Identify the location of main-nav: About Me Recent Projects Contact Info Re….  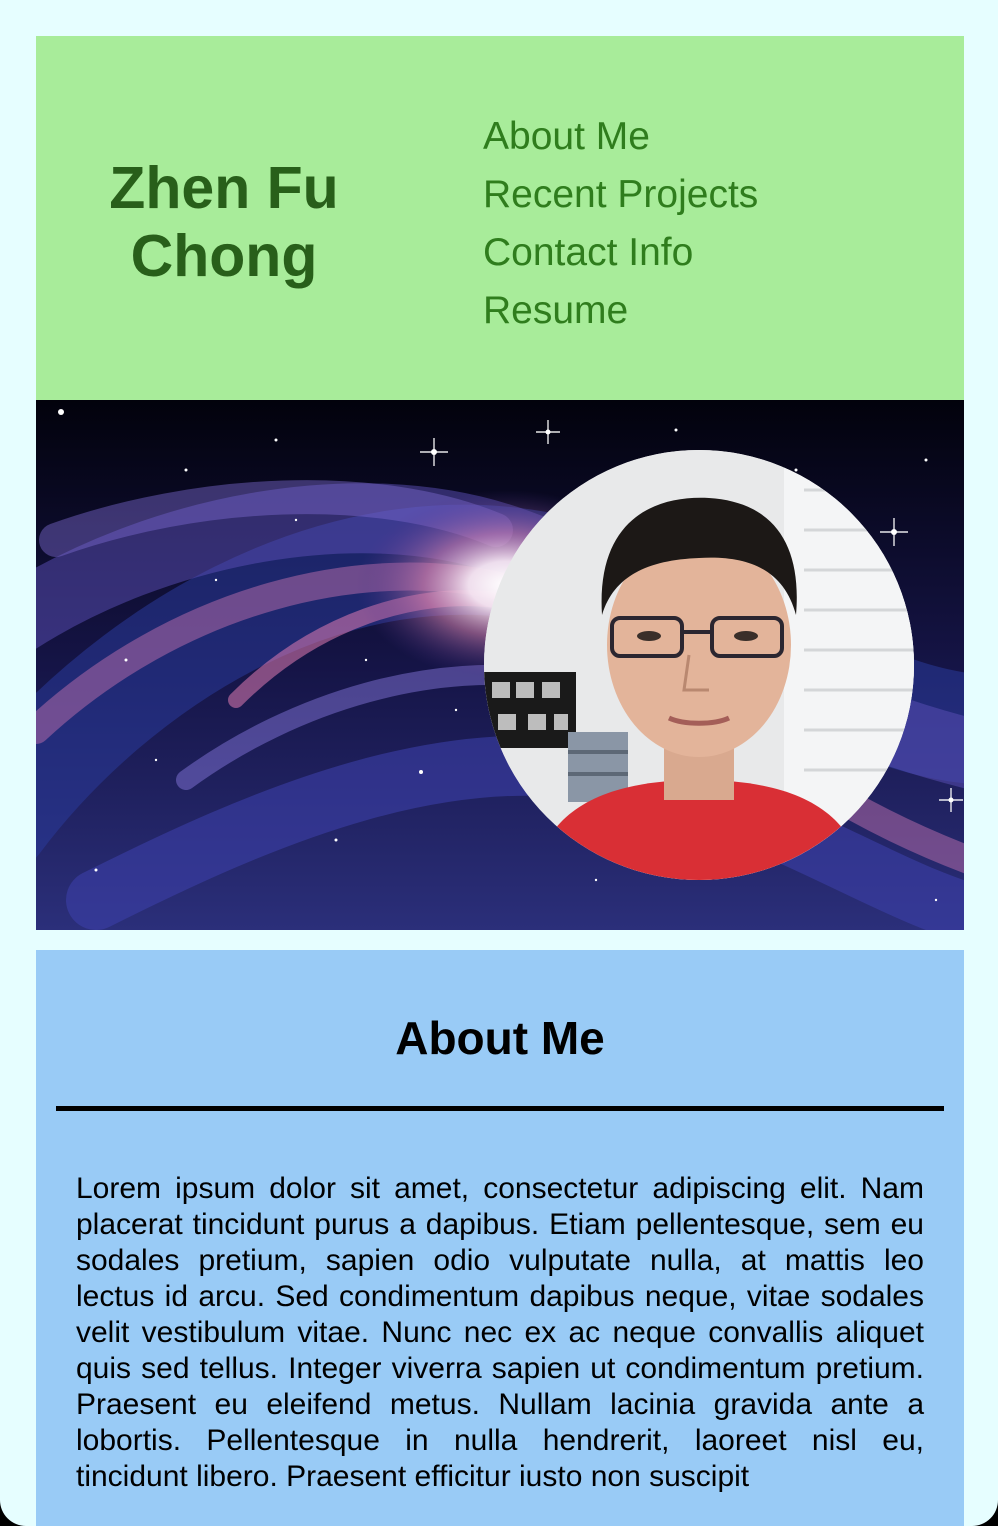
(620, 224).